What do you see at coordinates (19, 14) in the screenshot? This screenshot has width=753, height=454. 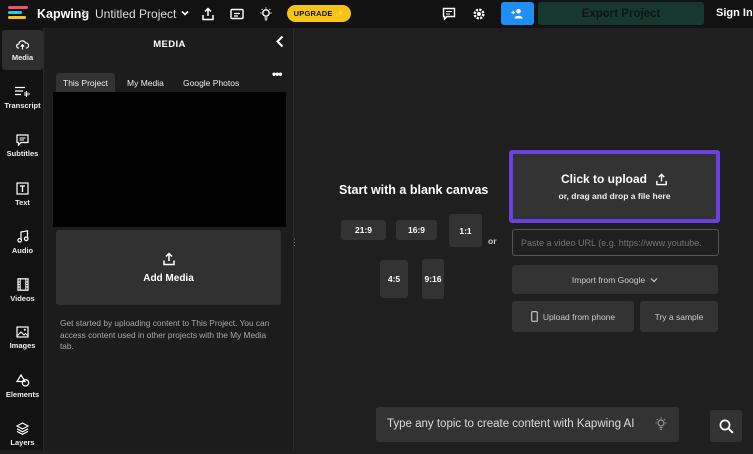 I see `kapwing-logo-icon` at bounding box center [19, 14].